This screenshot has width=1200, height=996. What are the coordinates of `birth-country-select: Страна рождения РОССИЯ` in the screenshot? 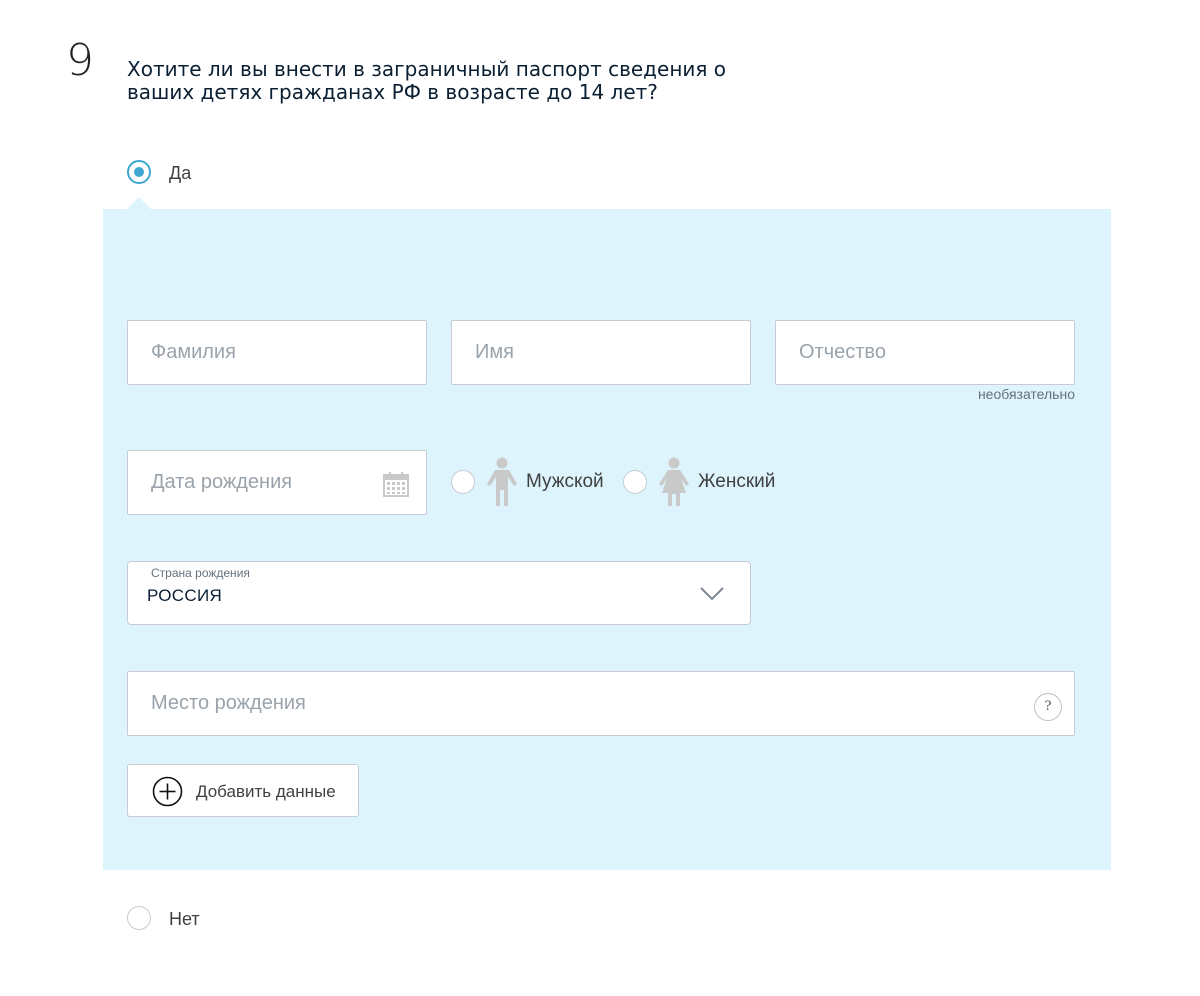 It's located at (439, 593).